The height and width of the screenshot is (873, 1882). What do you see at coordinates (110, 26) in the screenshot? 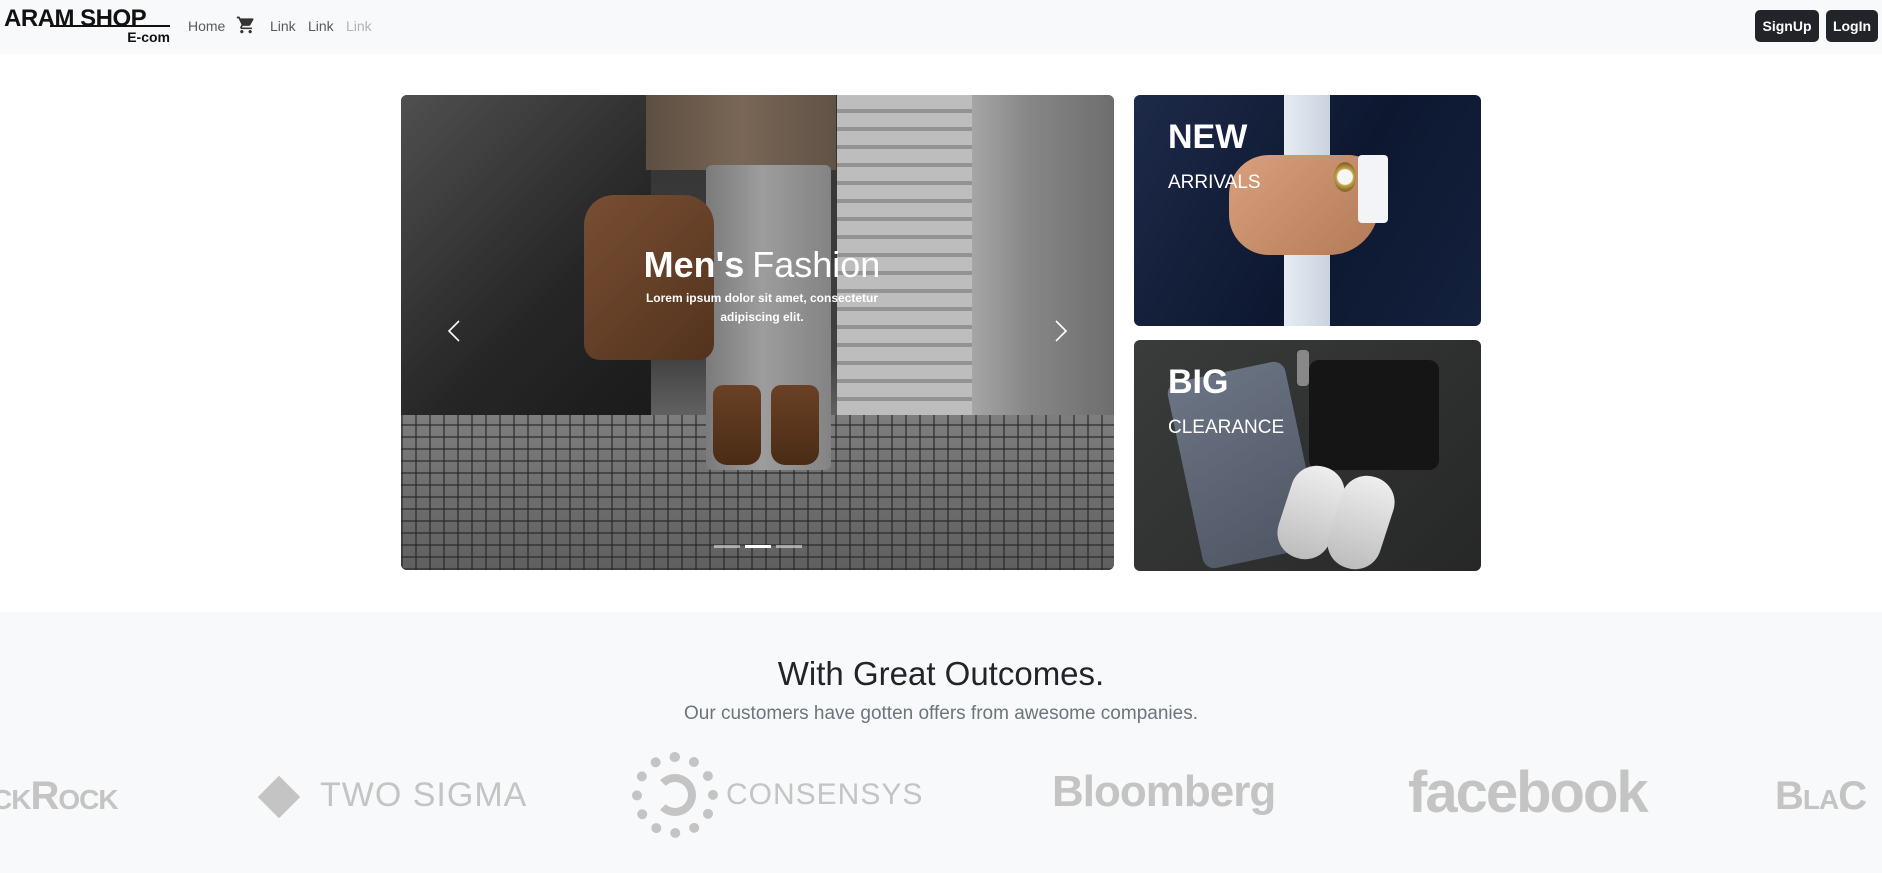
I see `brand-underline` at bounding box center [110, 26].